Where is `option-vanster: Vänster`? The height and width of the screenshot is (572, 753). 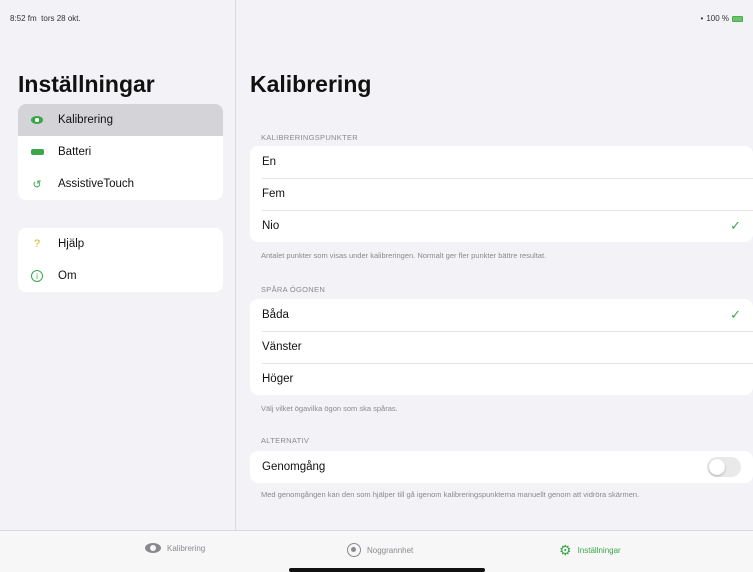
option-vanster: Vänster is located at coordinates (501, 347).